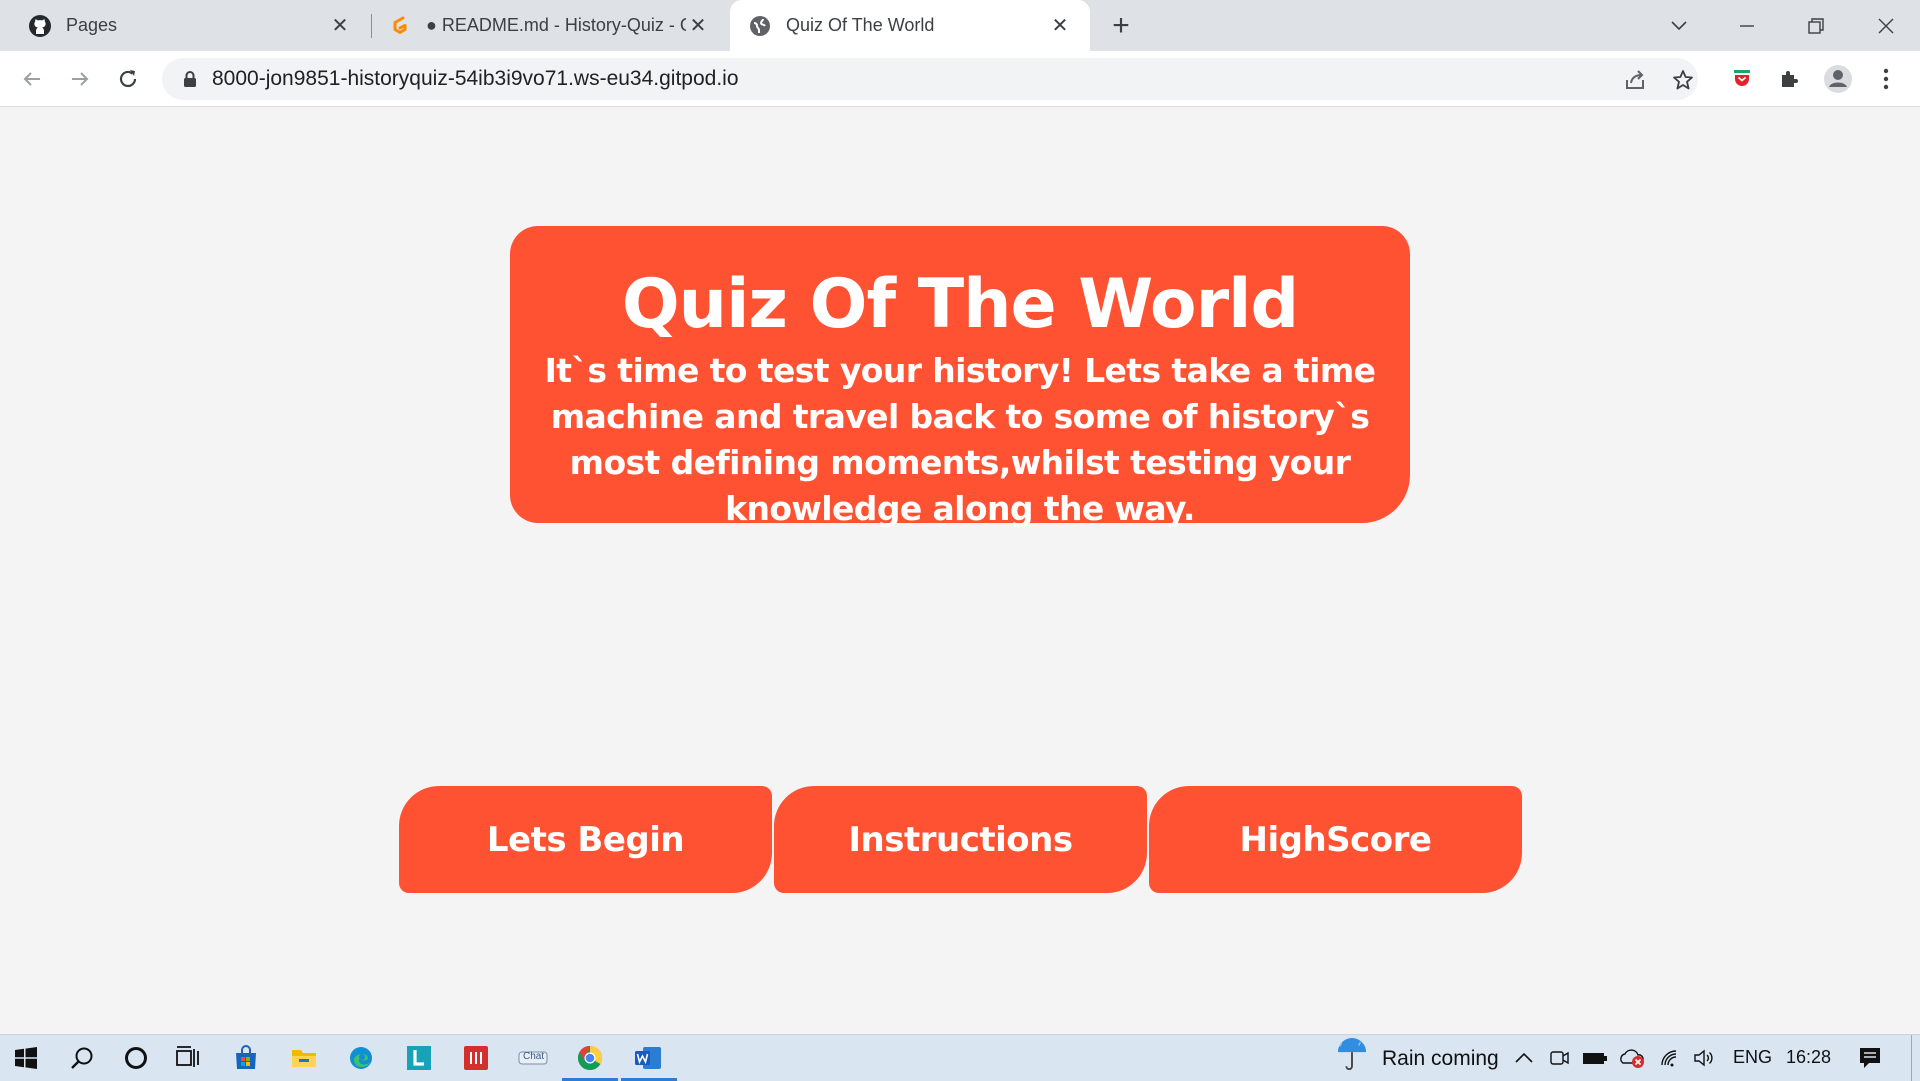 This screenshot has width=1920, height=1081. I want to click on forward-arrow-icon, so click(80, 79).